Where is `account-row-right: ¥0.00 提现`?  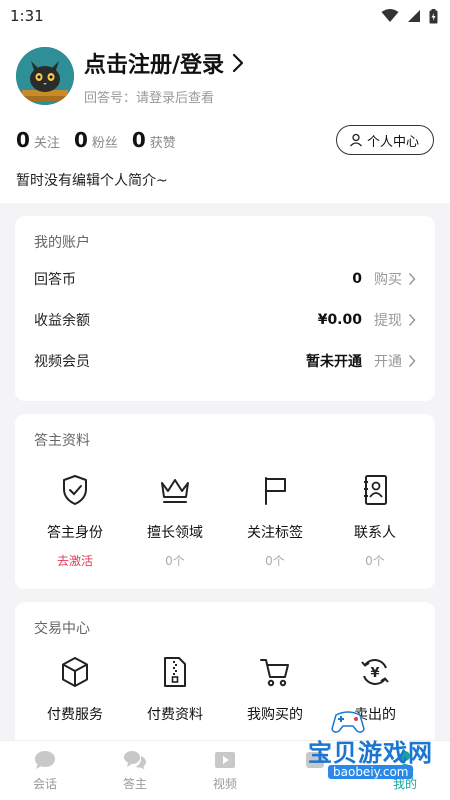 account-row-right: ¥0.00 提现 is located at coordinates (367, 320).